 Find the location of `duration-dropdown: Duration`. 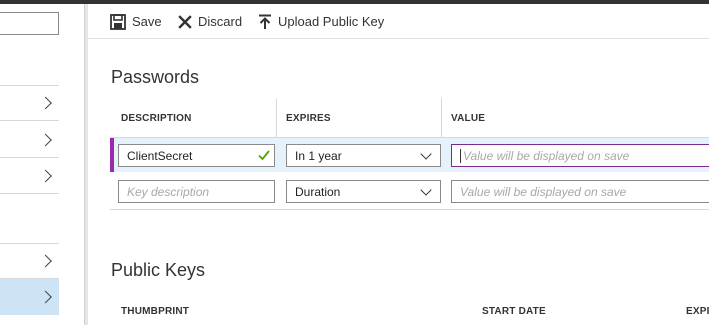

duration-dropdown: Duration is located at coordinates (363, 191).